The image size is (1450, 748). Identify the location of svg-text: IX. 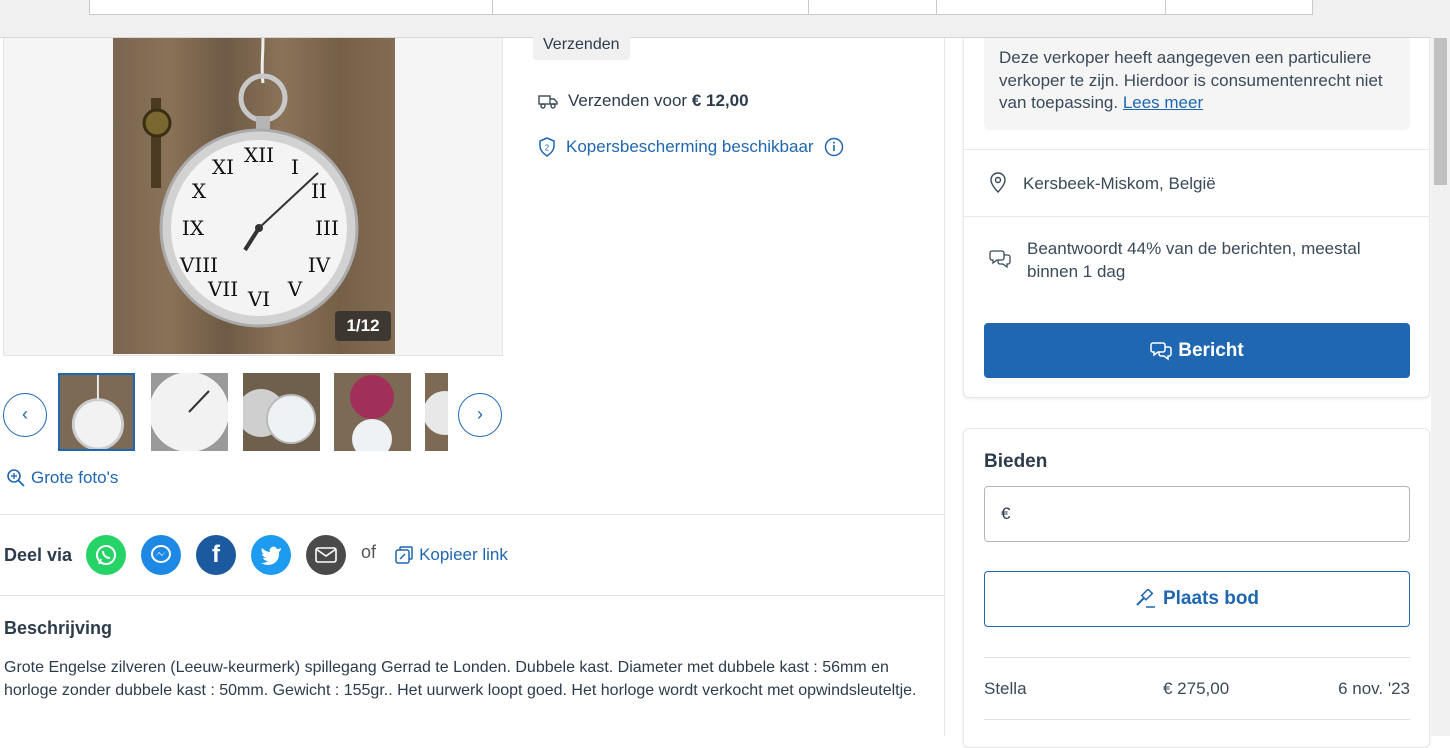
(193, 228).